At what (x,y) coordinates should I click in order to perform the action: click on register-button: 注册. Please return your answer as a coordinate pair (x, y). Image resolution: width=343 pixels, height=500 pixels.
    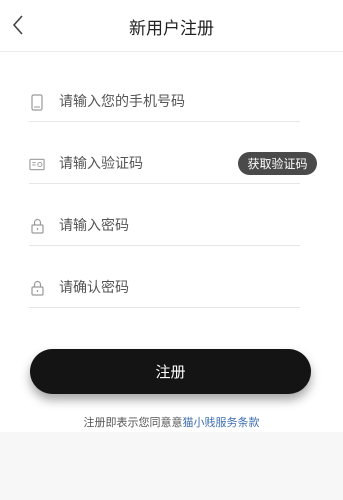
    Looking at the image, I should click on (170, 371).